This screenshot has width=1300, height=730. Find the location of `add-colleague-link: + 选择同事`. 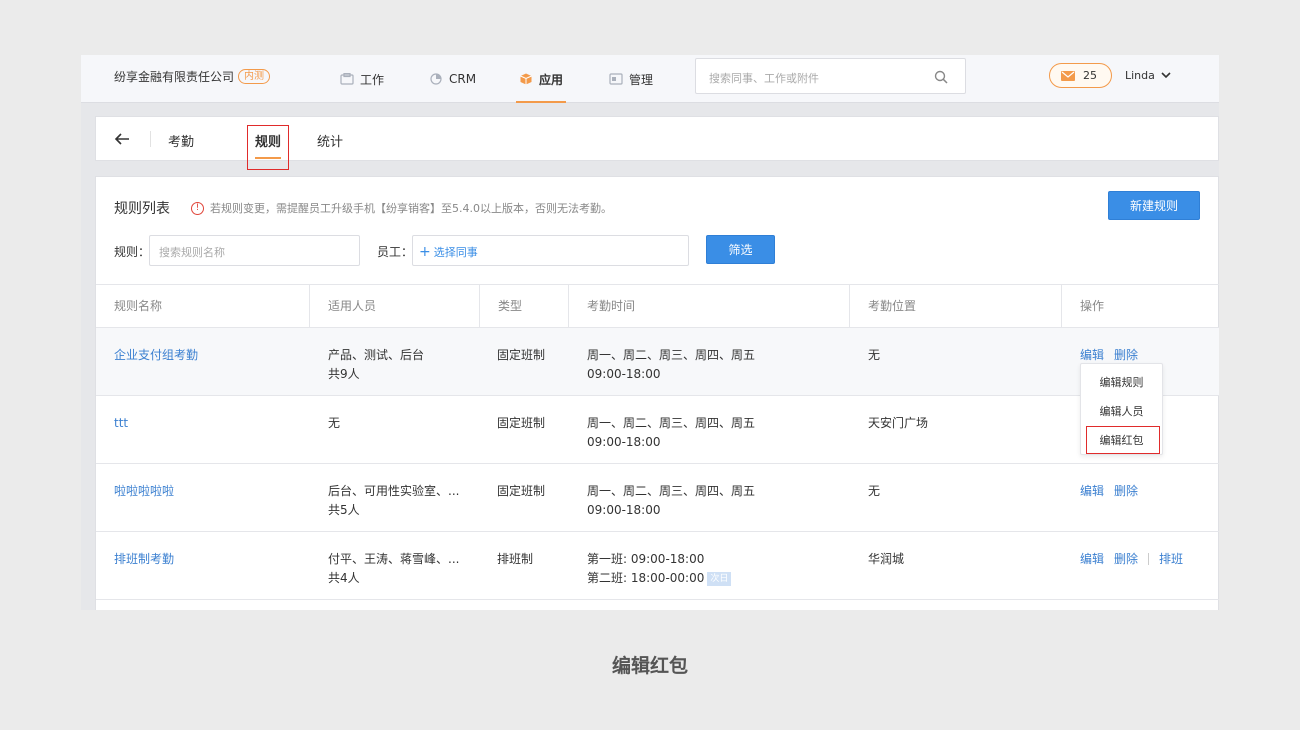

add-colleague-link: + 选择同事 is located at coordinates (448, 252).